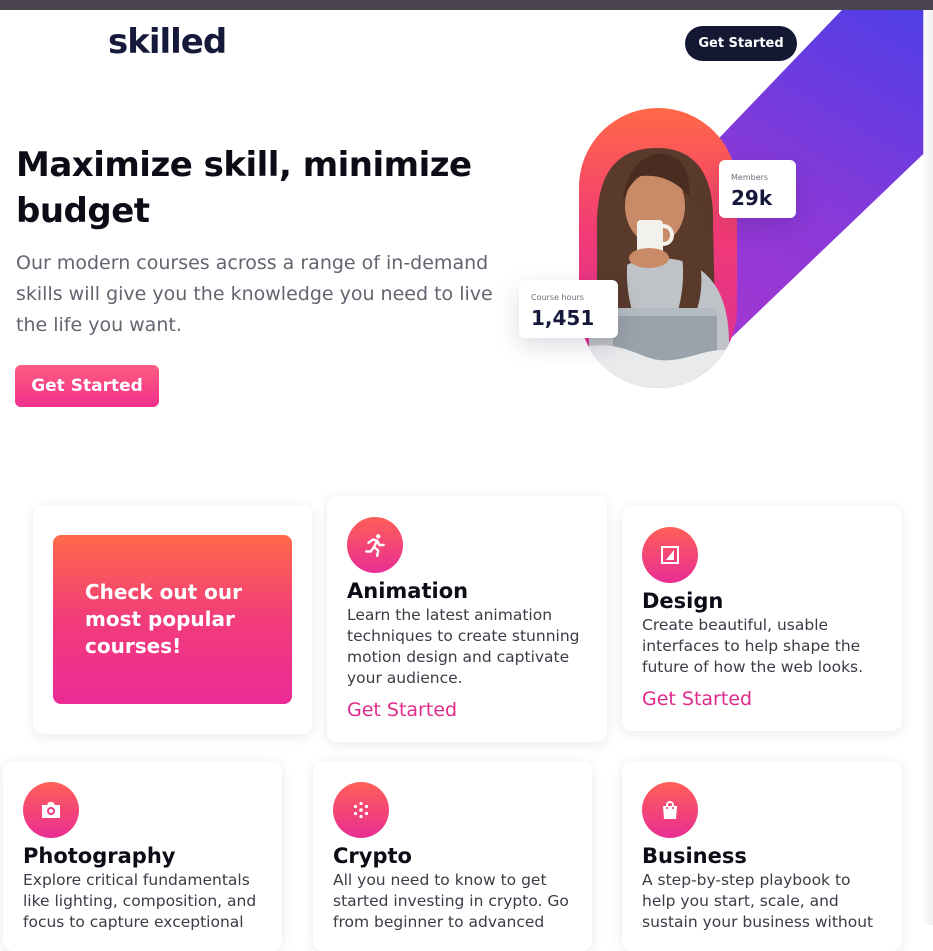 The width and height of the screenshot is (933, 951). Describe the element at coordinates (167, 42) in the screenshot. I see `logo: skilled` at that location.